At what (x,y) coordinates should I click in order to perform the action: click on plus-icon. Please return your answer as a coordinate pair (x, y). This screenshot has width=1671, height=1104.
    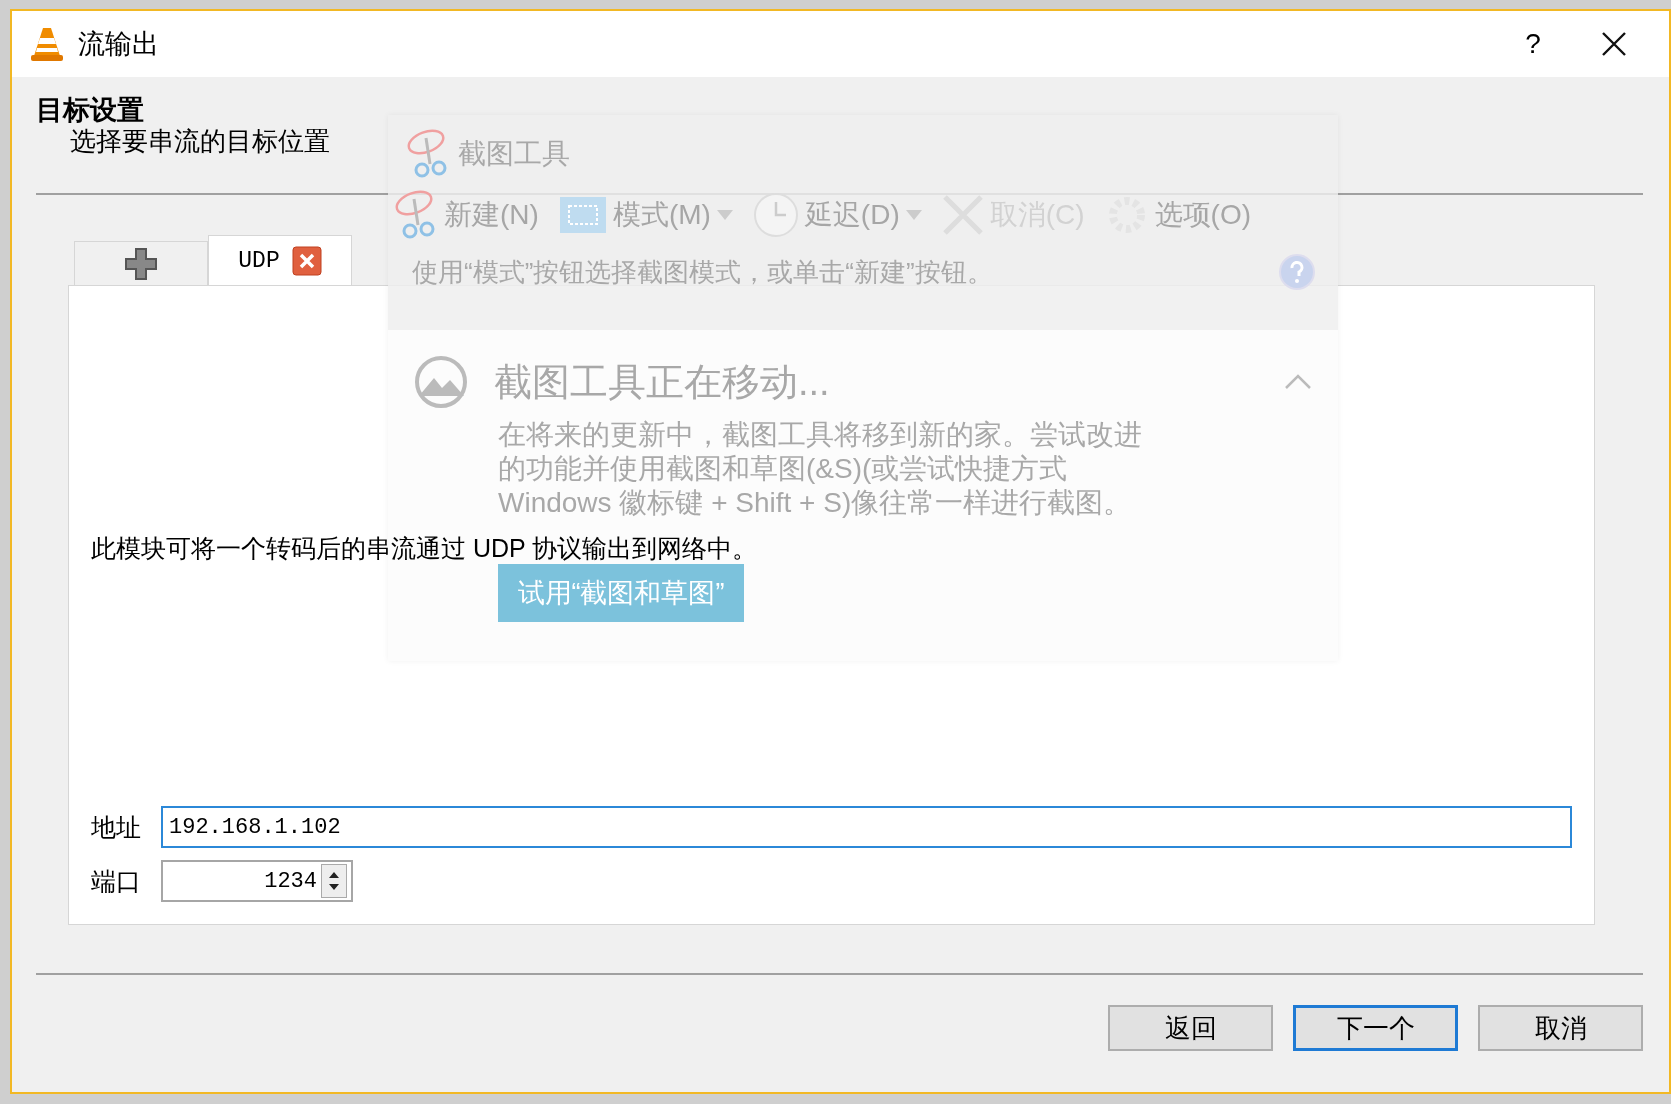
    Looking at the image, I should click on (141, 263).